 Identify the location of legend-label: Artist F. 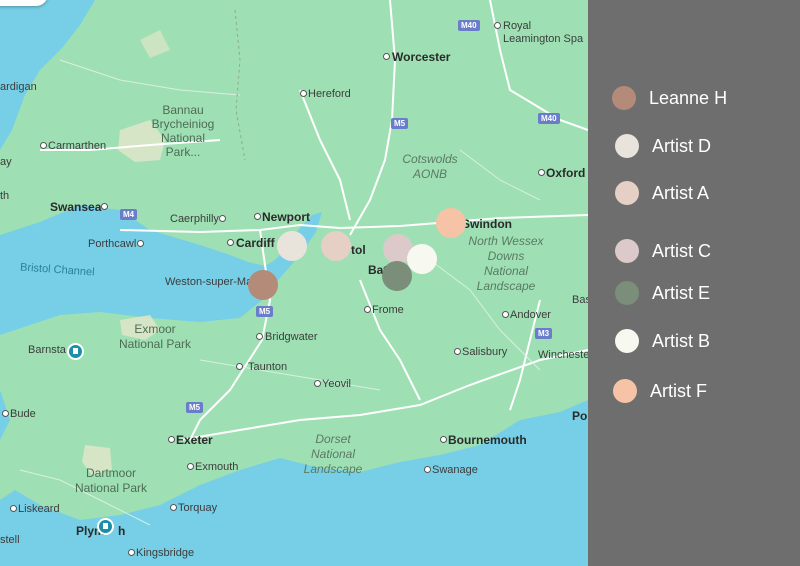
(678, 390).